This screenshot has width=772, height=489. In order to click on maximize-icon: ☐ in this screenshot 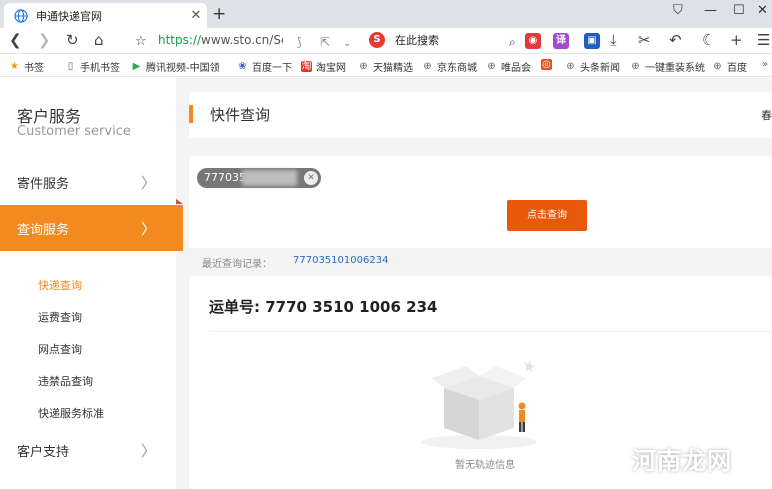, I will do `click(739, 10)`.